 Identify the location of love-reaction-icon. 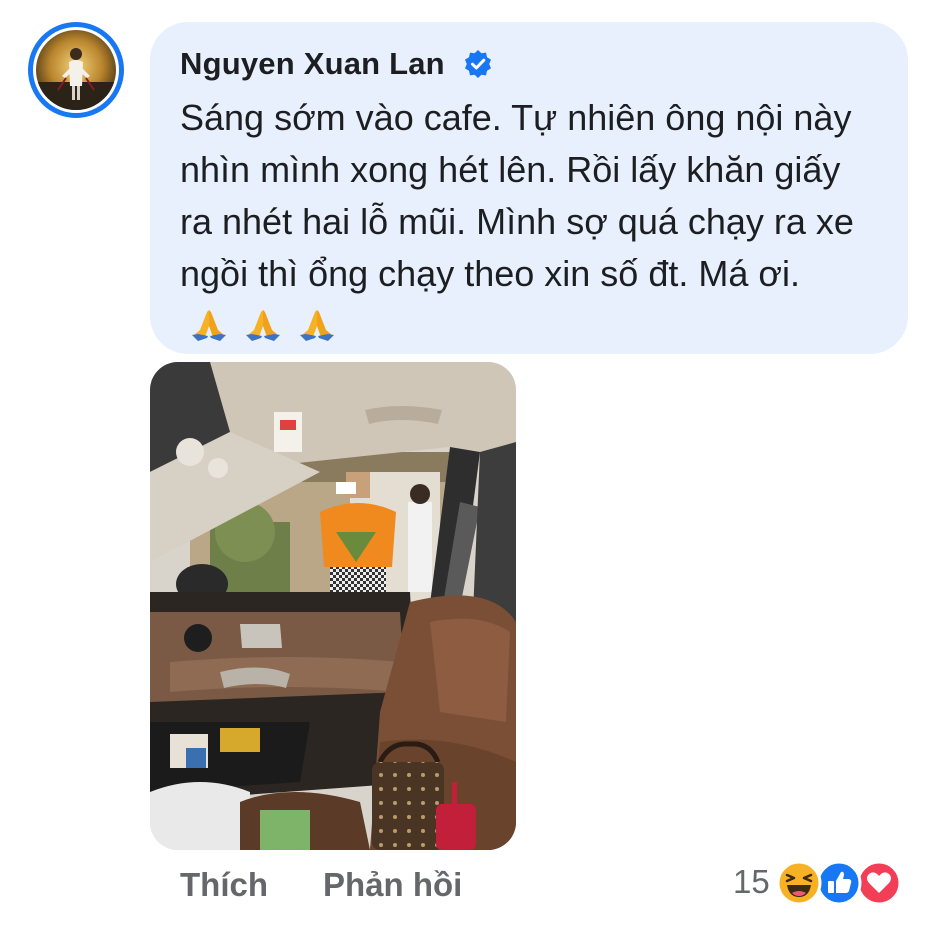
(879, 883).